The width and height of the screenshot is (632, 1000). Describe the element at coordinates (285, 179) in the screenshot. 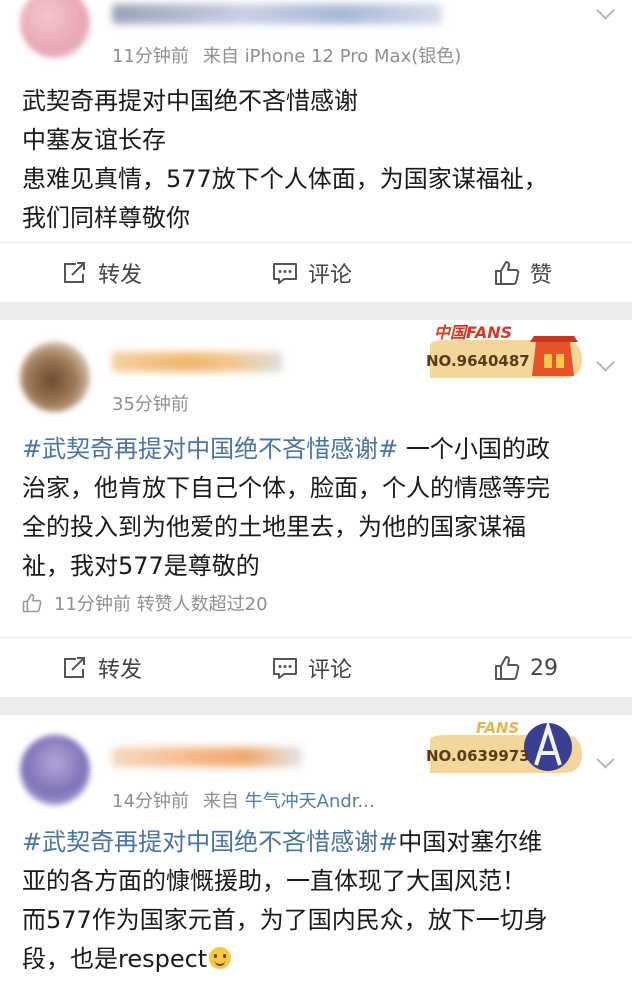

I see `post-text-line: 患难见真情，577放下个人体面，为国家谋福祉，` at that location.